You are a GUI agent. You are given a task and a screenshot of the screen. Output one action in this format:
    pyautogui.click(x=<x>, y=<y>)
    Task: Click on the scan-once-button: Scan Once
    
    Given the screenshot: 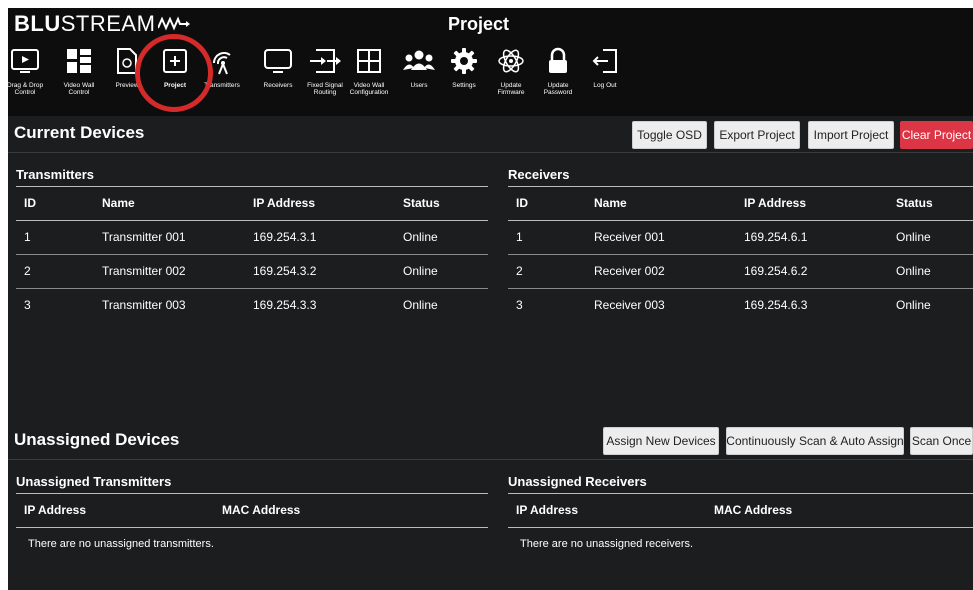 What is the action you would take?
    pyautogui.click(x=941, y=441)
    